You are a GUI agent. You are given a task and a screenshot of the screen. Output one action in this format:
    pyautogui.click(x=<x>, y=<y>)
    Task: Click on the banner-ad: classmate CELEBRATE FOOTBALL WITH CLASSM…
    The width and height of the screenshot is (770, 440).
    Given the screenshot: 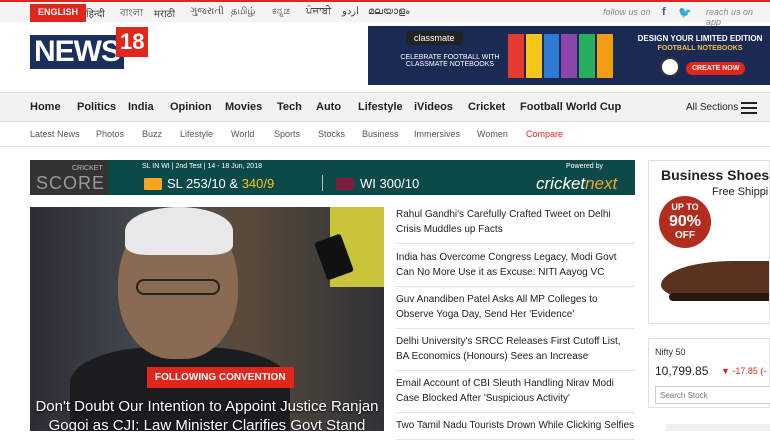 What is the action you would take?
    pyautogui.click(x=569, y=55)
    